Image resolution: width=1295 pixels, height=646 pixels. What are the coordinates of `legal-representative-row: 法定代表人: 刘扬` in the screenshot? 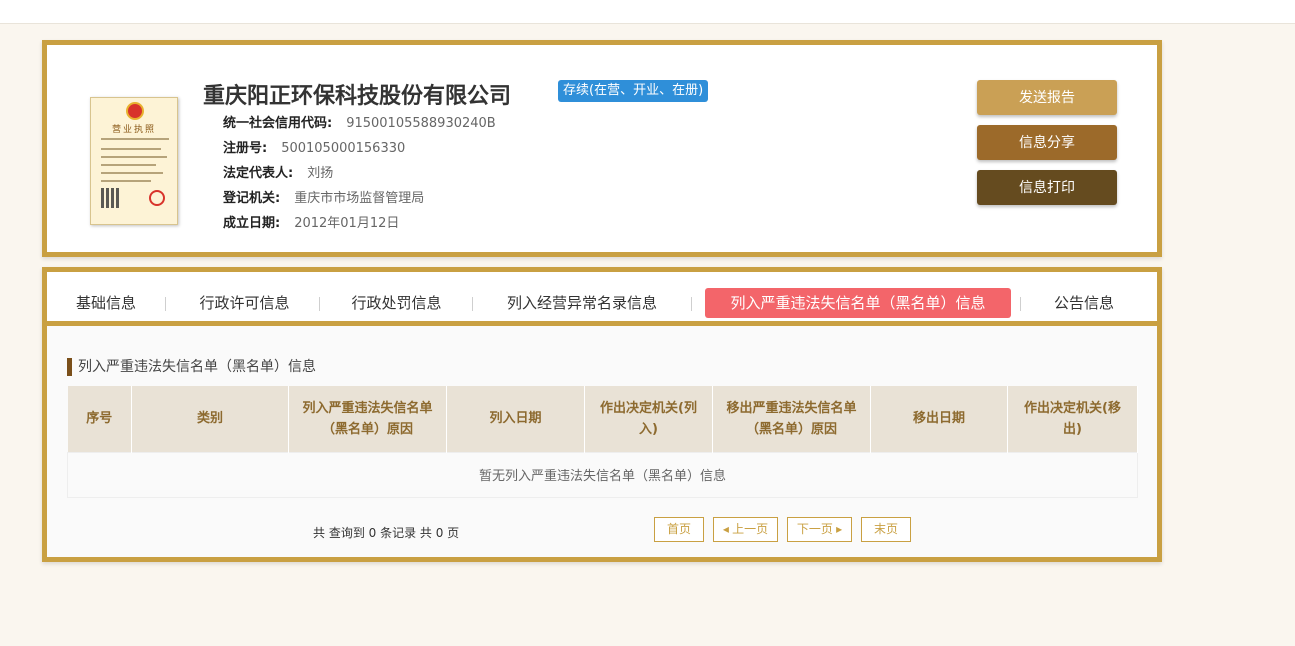 It's located at (278, 174).